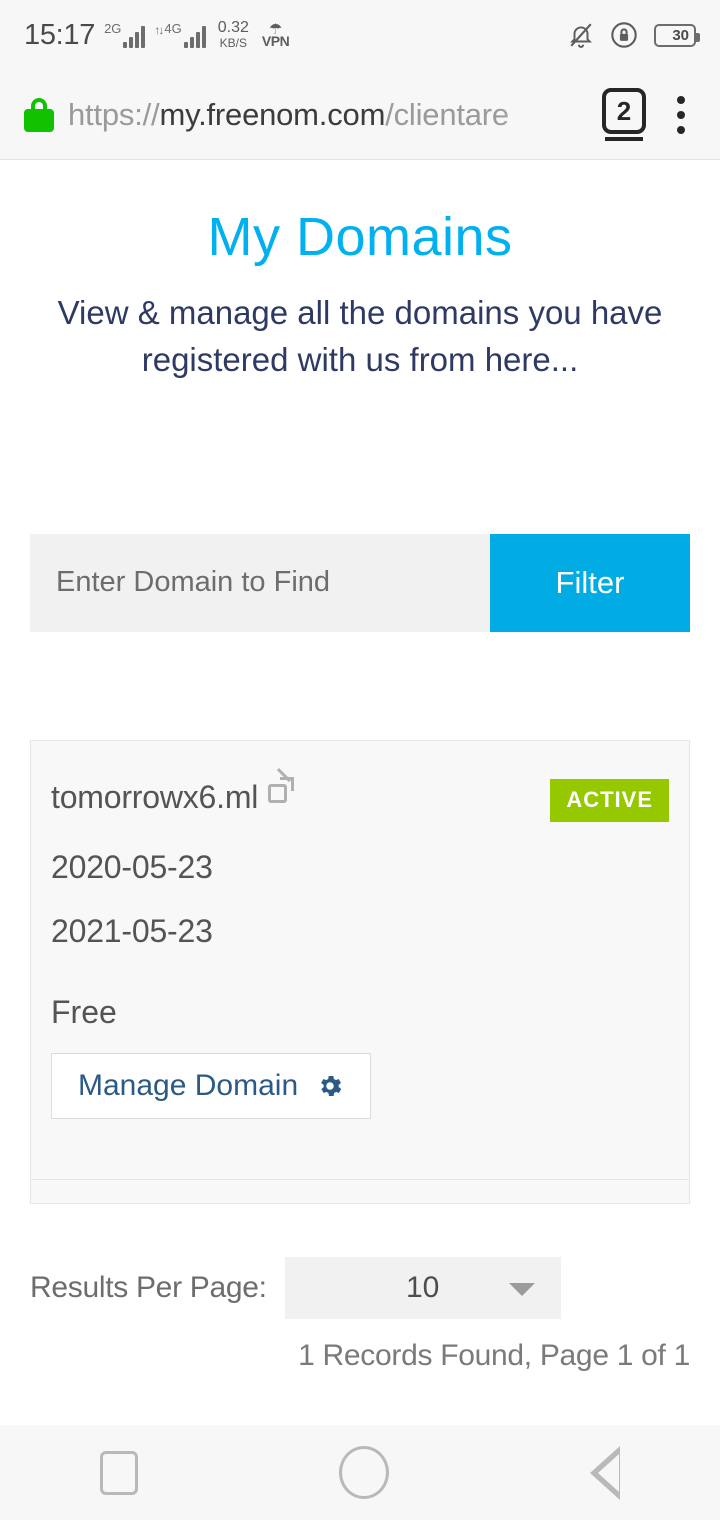  I want to click on data-speed-unit: KB/S, so click(233, 43).